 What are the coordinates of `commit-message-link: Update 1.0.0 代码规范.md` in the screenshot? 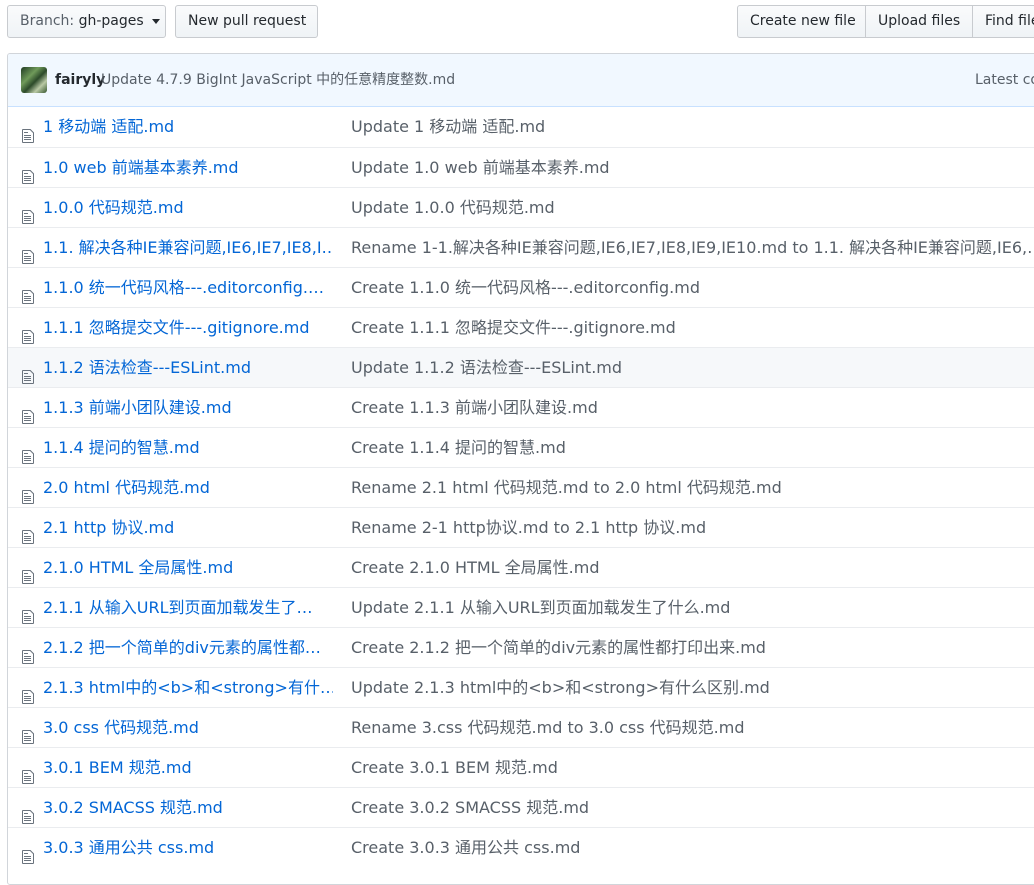 It's located at (692, 207).